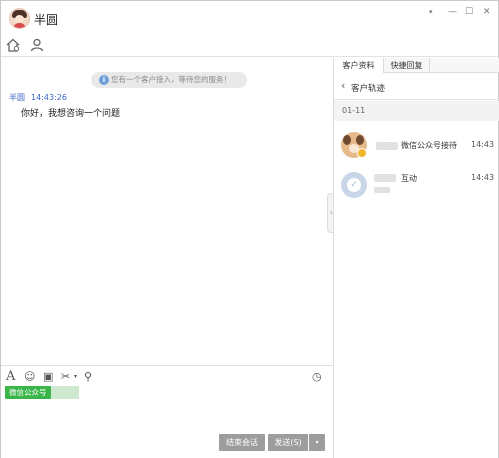 The width and height of the screenshot is (499, 458). I want to click on minimize-button: —, so click(452, 12).